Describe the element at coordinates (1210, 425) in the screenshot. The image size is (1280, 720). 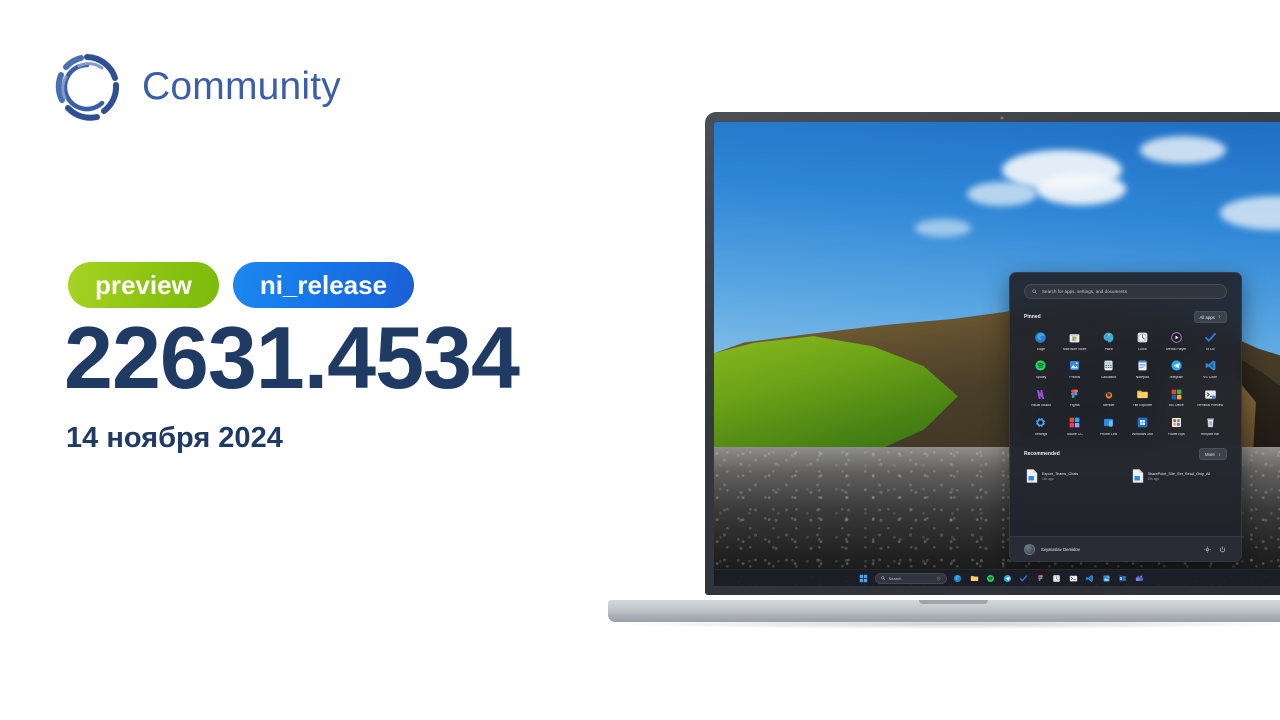
I see `pinned-app-recycle-bin: Recycle Bin` at that location.